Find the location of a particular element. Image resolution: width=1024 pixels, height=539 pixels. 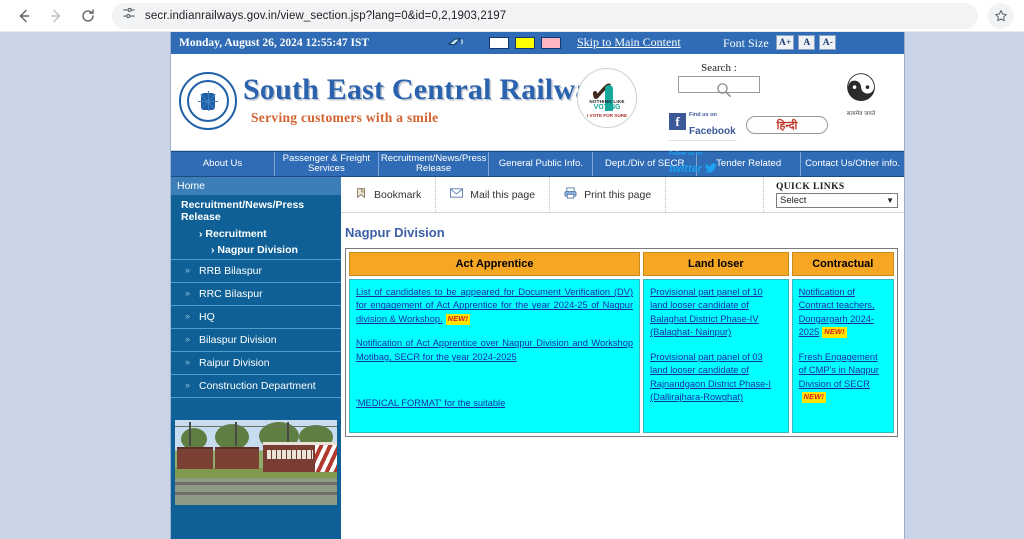

table-header-row: Act Apprentice Land loser Contractual is located at coordinates (621, 264).